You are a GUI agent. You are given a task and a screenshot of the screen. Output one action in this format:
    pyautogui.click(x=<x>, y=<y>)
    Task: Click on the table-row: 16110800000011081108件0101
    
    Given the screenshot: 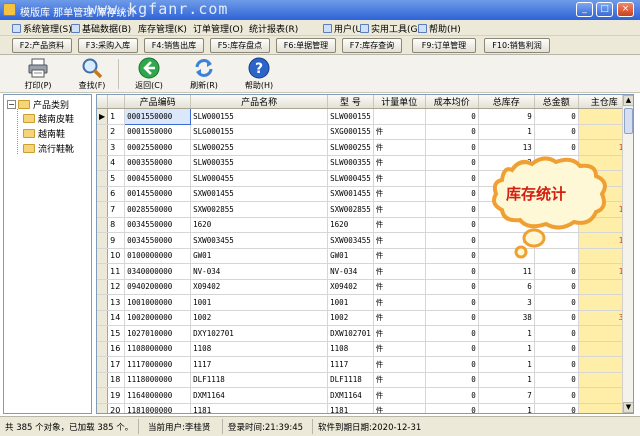 What is the action you would take?
    pyautogui.click(x=364, y=349)
    